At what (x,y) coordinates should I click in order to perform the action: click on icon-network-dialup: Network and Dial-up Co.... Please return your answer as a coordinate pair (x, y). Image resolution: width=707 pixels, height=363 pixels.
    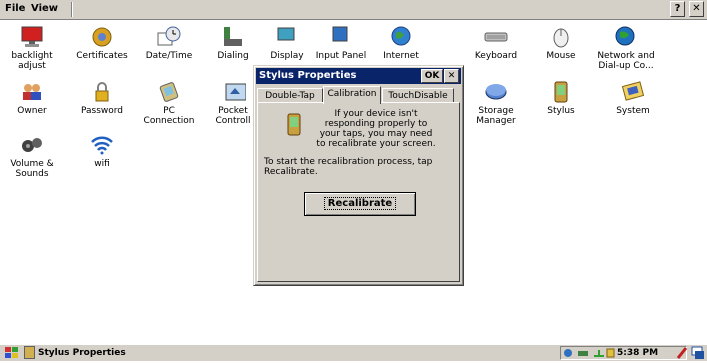
    Looking at the image, I should click on (626, 48).